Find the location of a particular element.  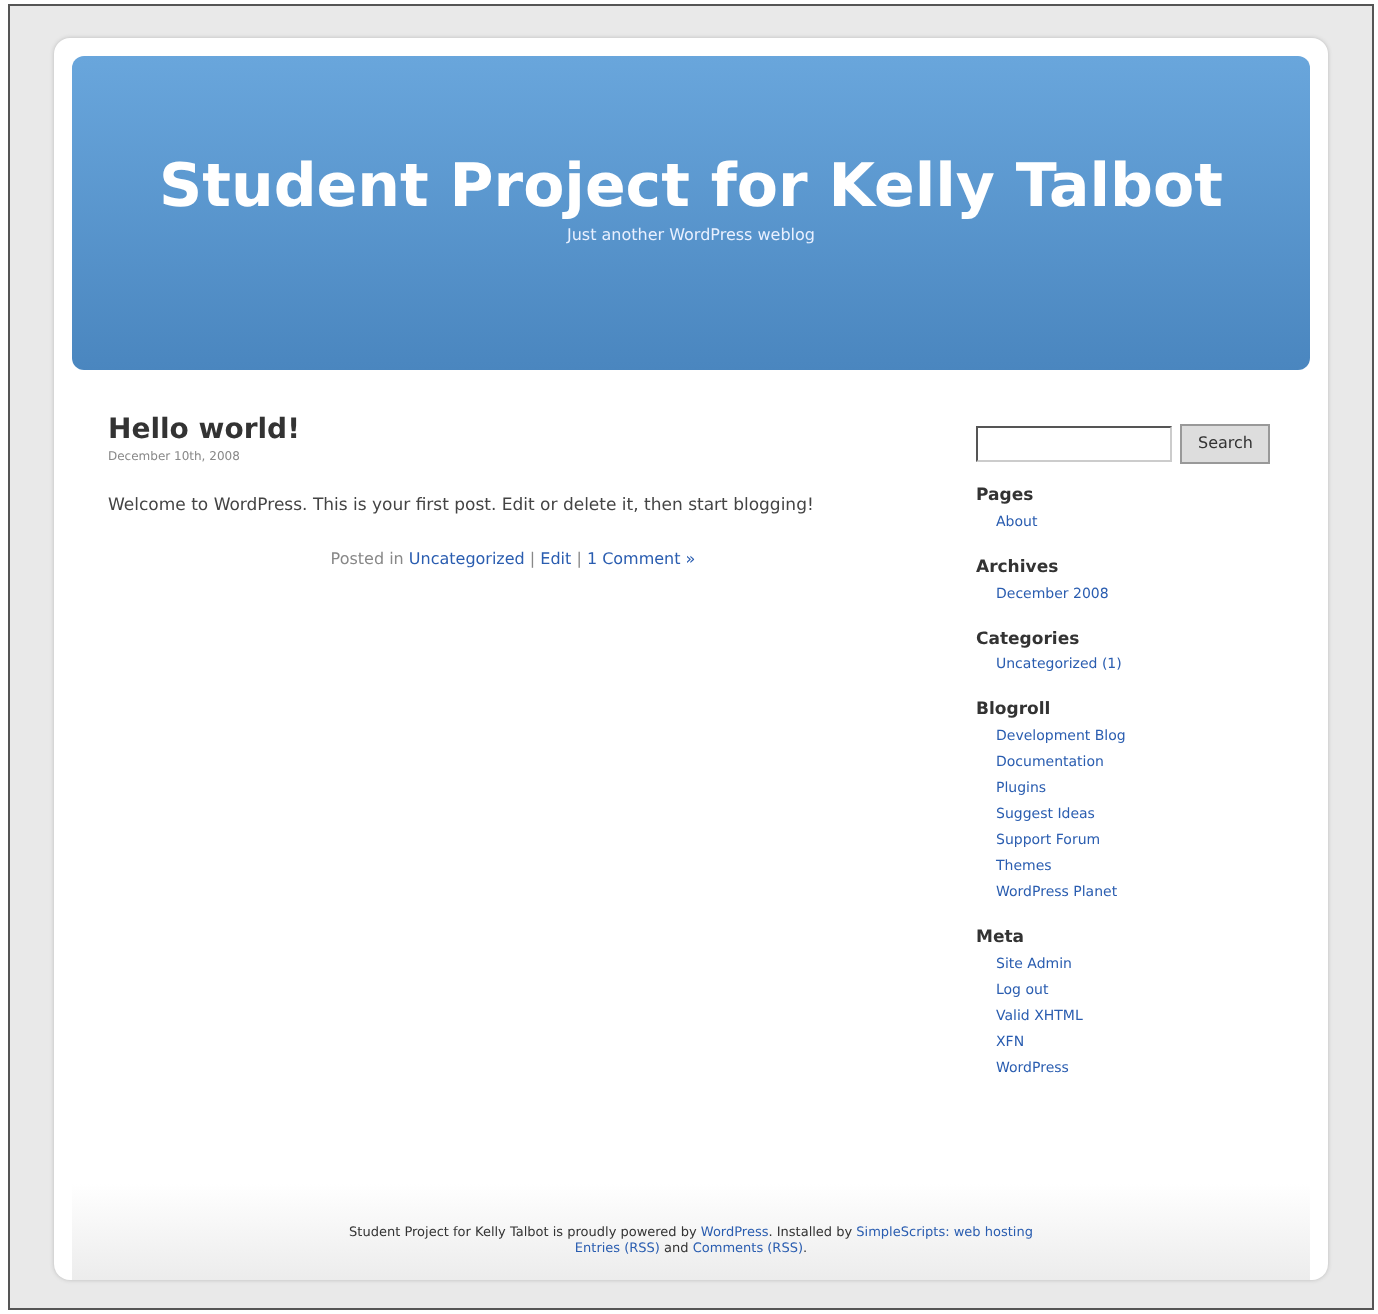

widget-title: Meta is located at coordinates (1001, 939).